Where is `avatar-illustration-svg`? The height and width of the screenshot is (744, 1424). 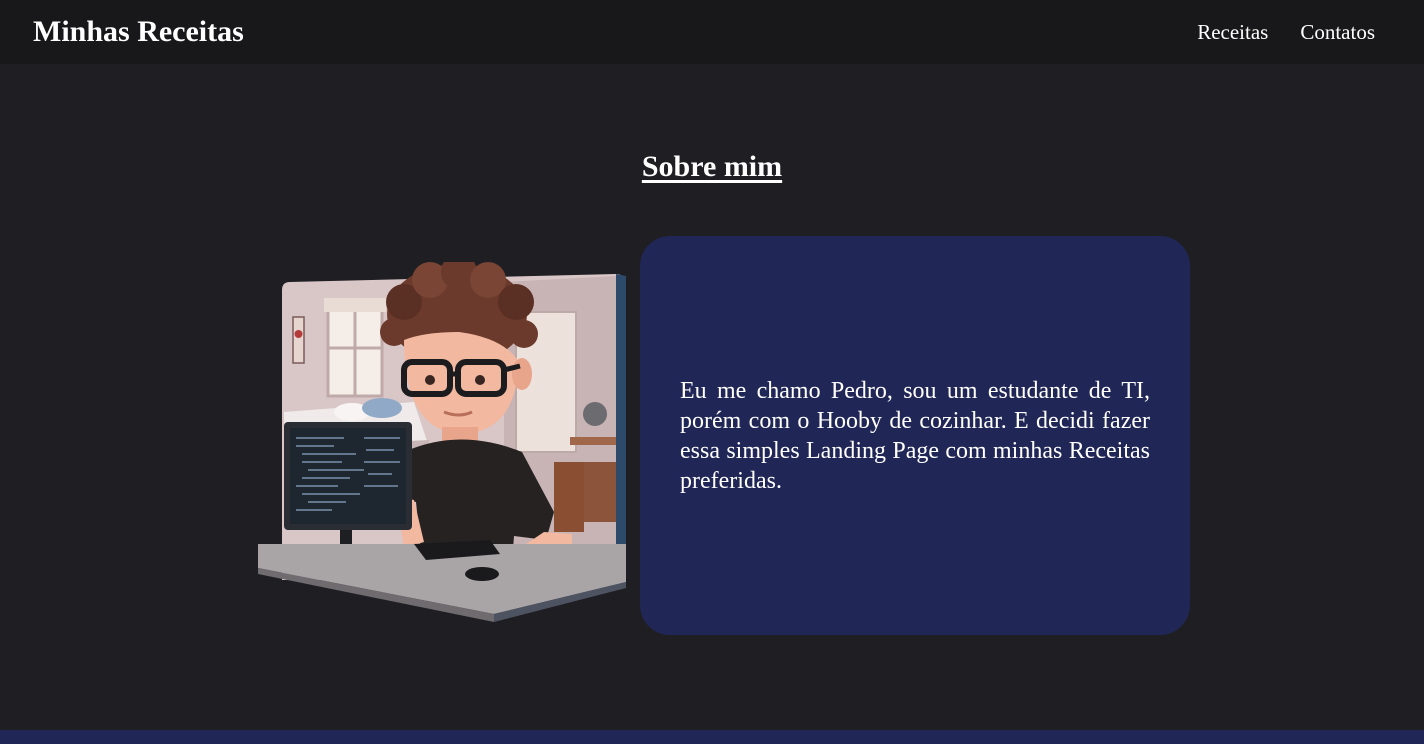
avatar-illustration-svg is located at coordinates (442, 438).